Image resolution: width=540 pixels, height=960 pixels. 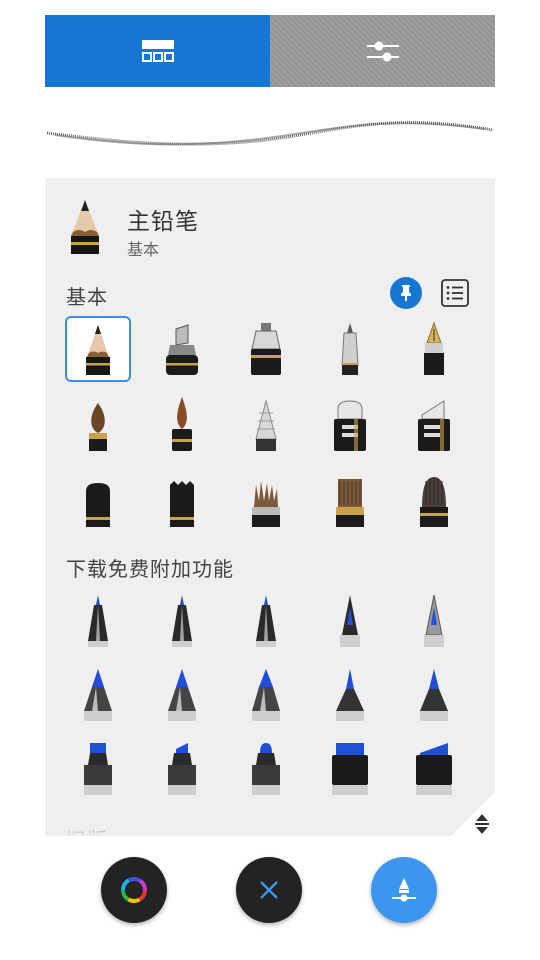 I want to click on brush-library-grid-icon, so click(x=157, y=51).